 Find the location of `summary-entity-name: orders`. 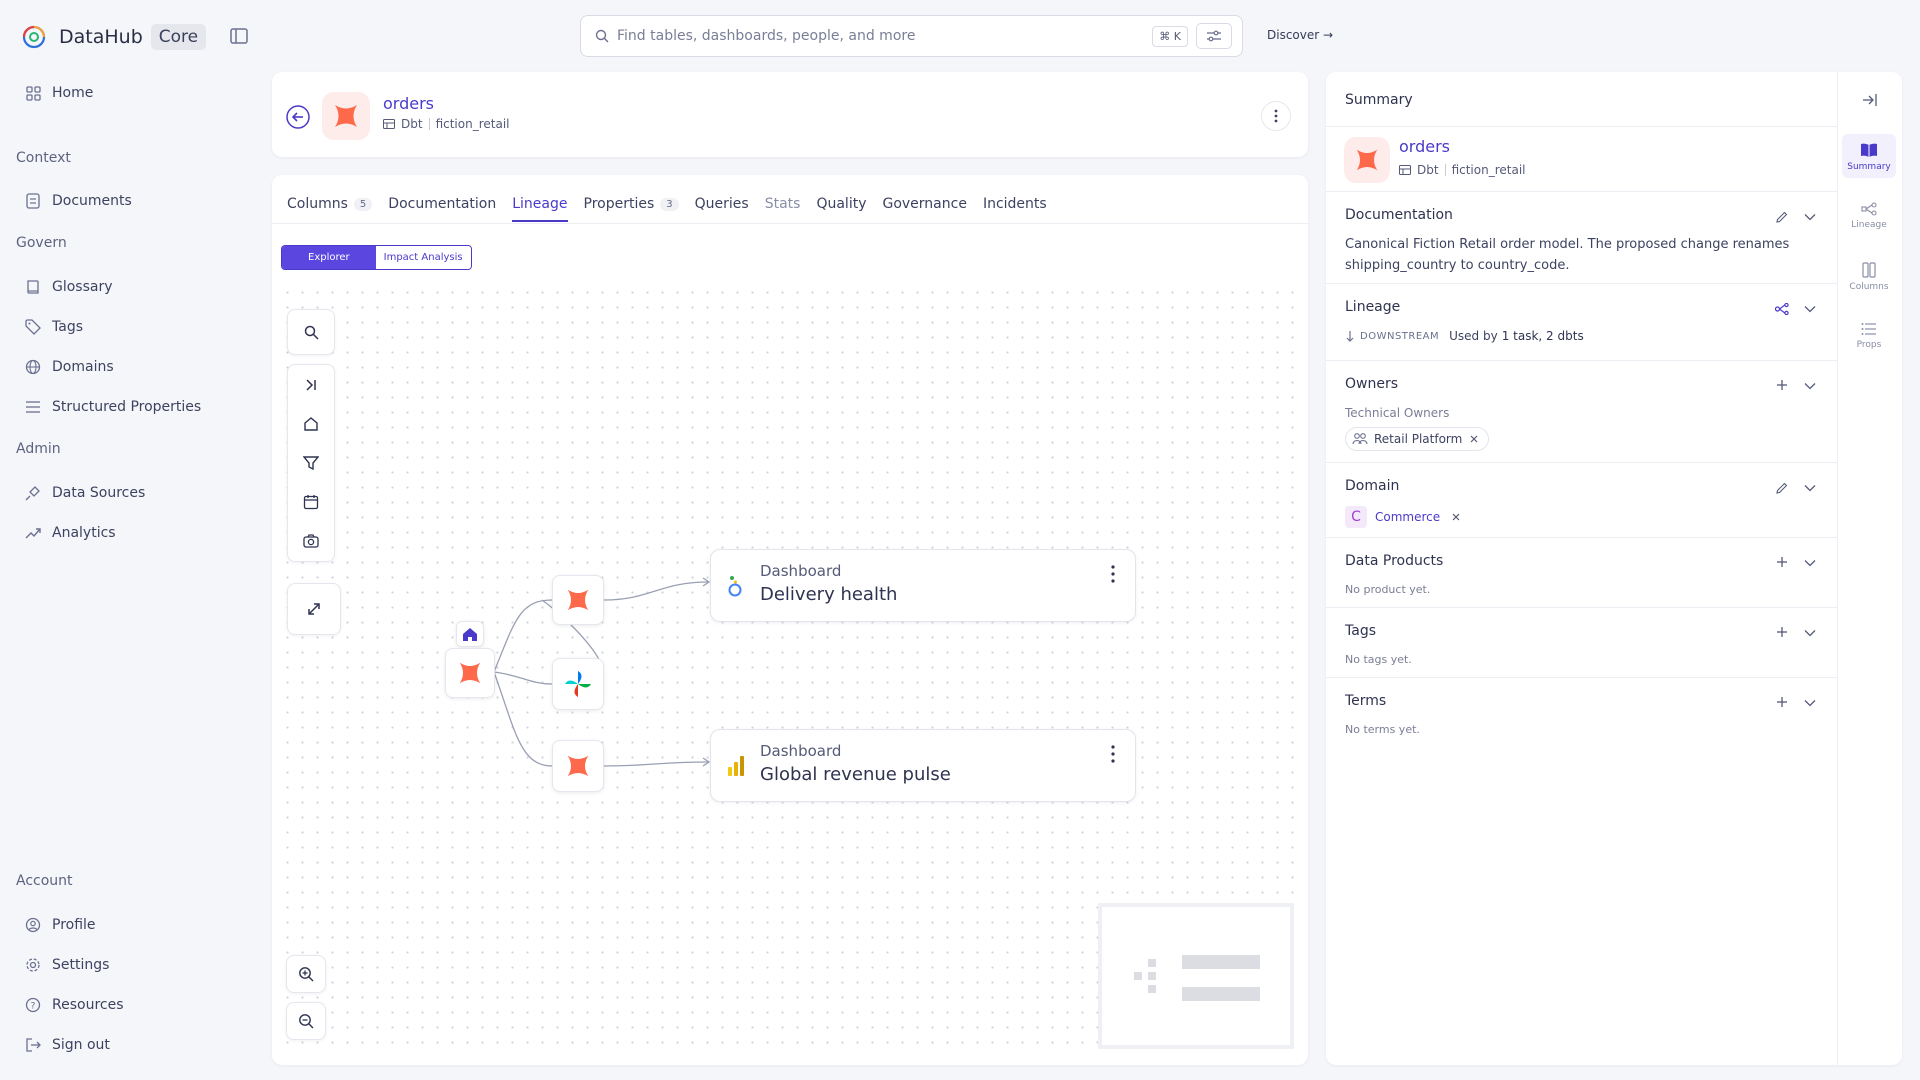

summary-entity-name: orders is located at coordinates (1424, 146).